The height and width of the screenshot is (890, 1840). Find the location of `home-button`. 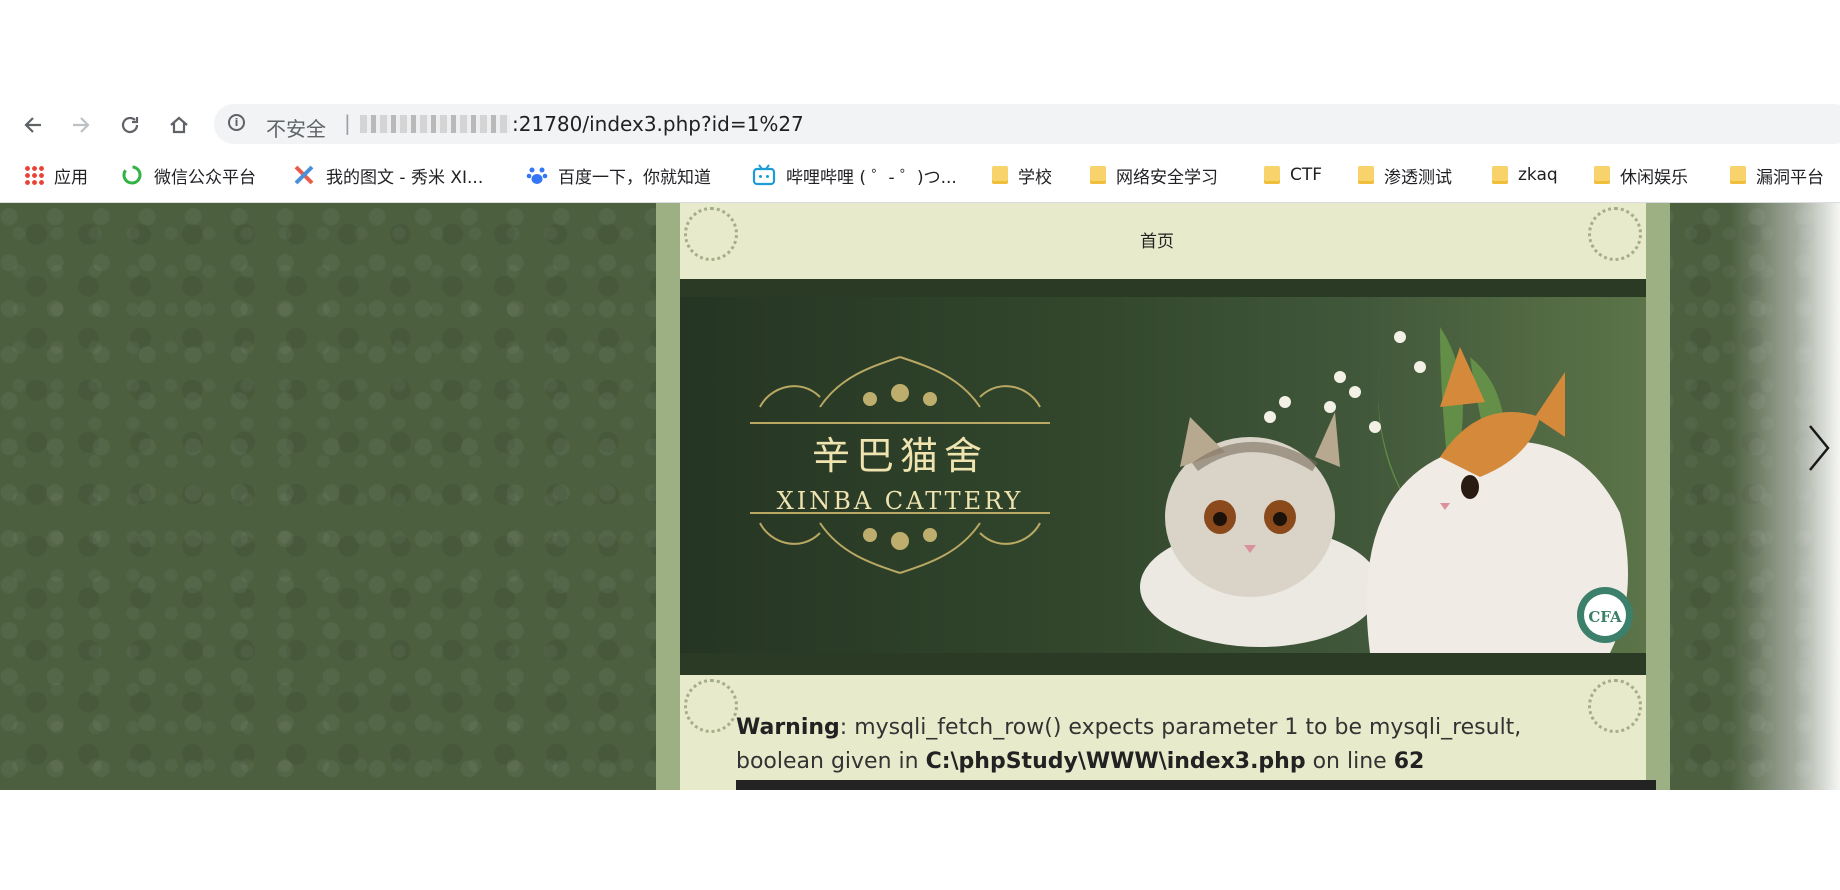

home-button is located at coordinates (179, 125).